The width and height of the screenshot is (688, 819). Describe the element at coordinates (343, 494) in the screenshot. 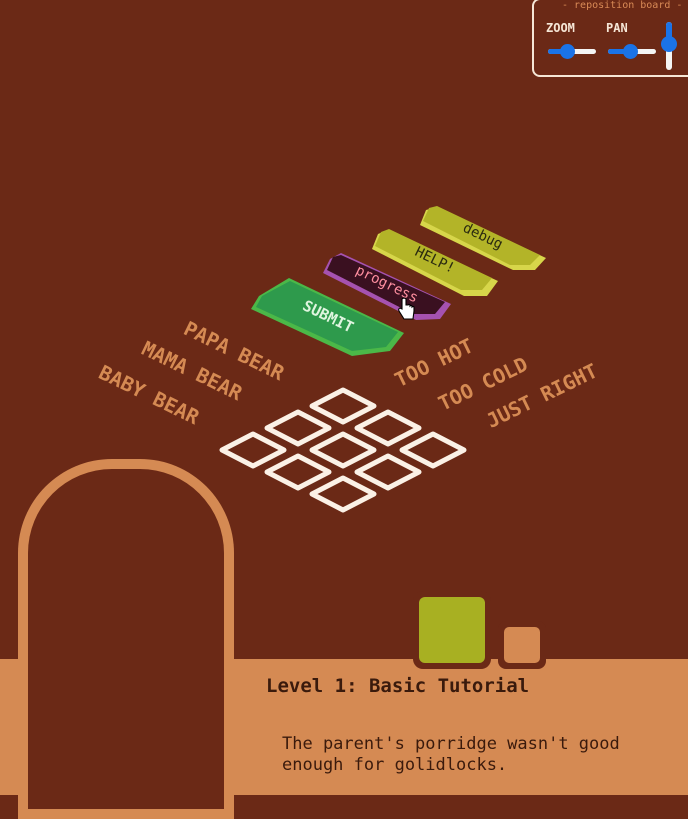

I see `grid-cell-r3-c3` at that location.